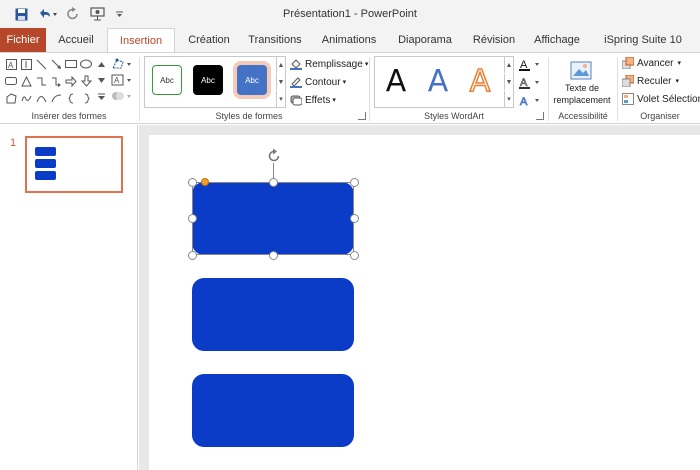 The image size is (700, 470). What do you see at coordinates (41, 98) in the screenshot?
I see `curve-icon` at bounding box center [41, 98].